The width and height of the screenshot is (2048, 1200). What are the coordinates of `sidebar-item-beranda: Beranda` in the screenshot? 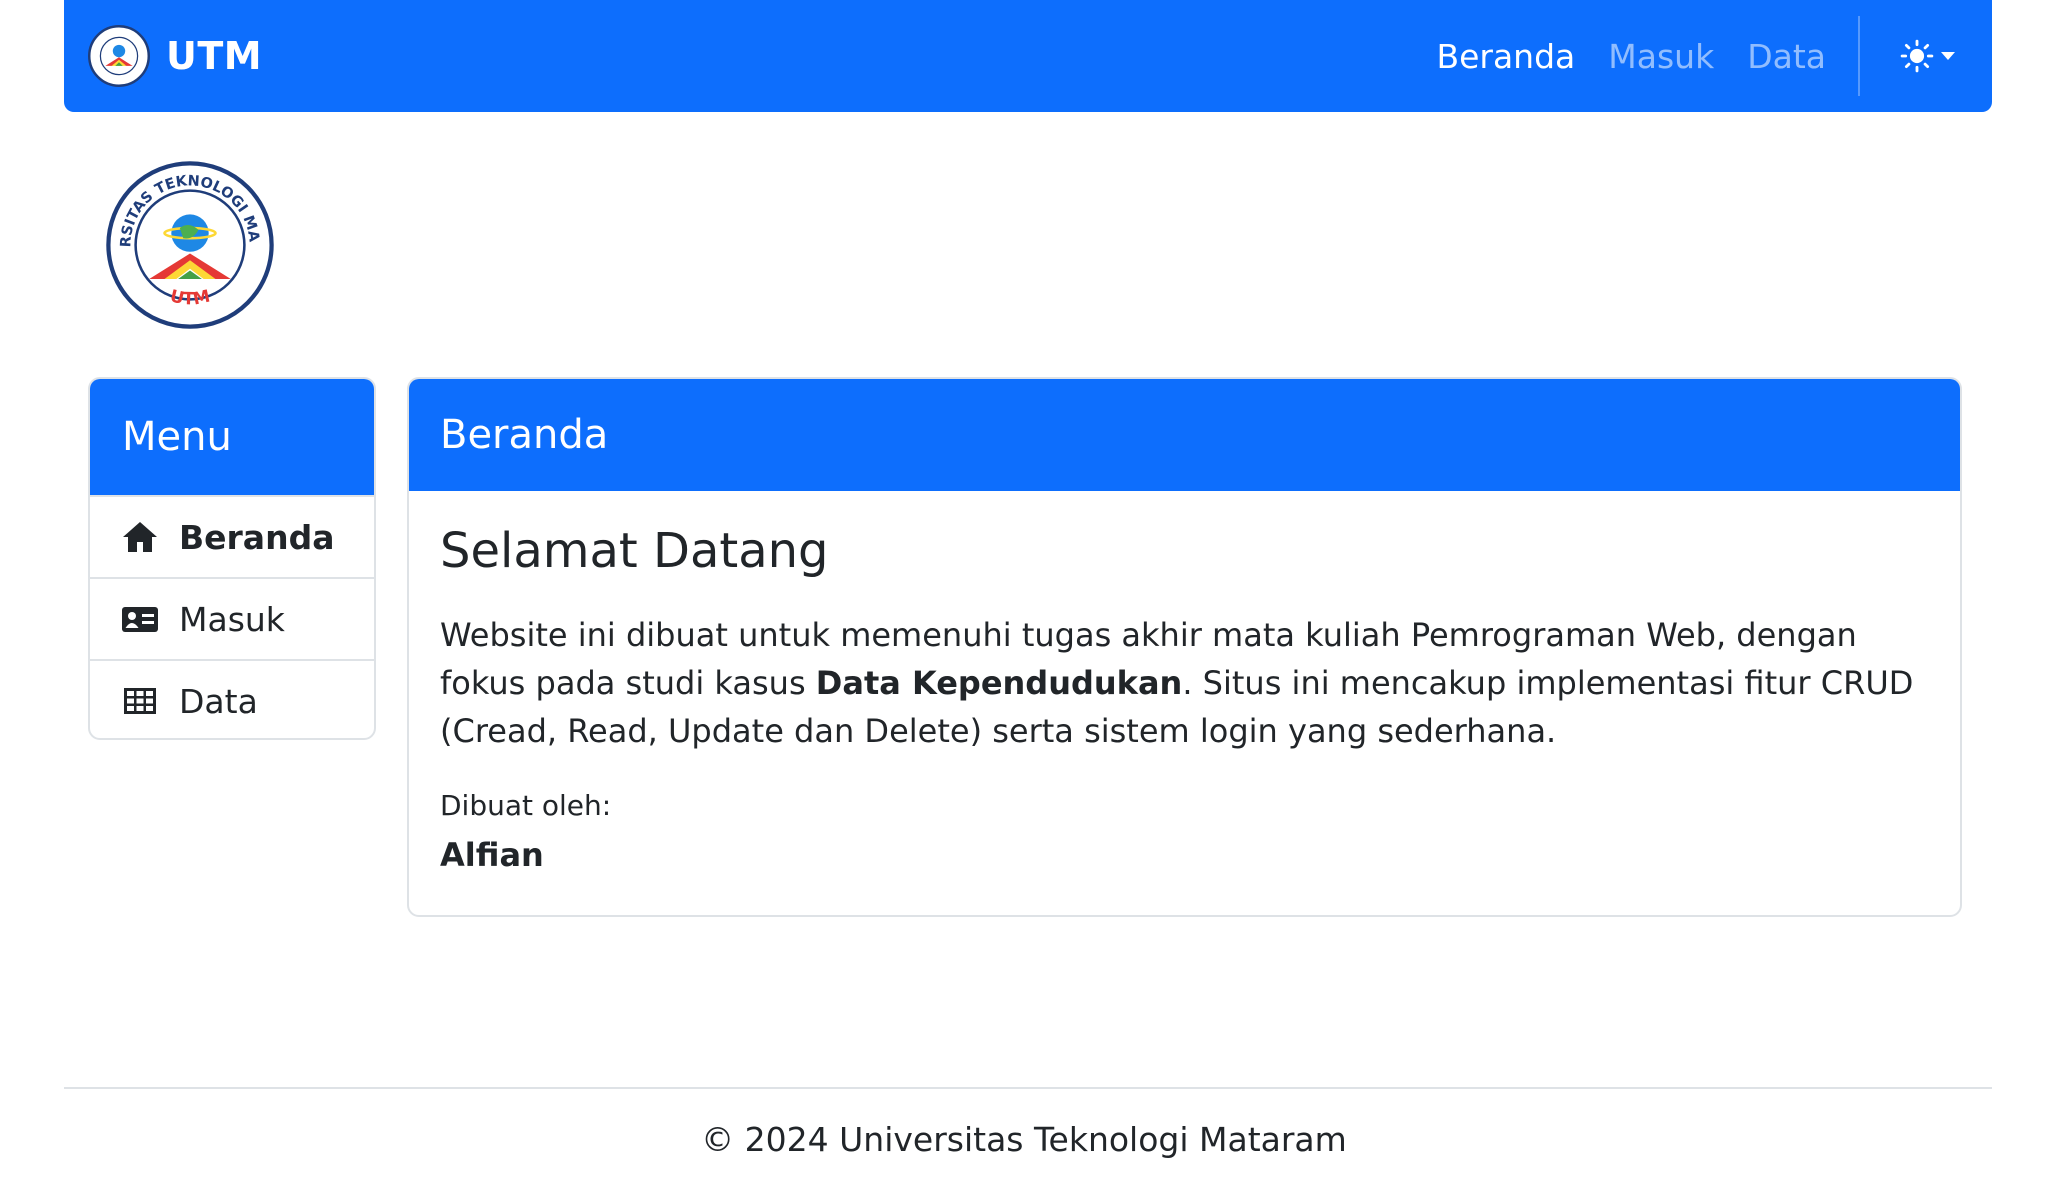 It's located at (232, 536).